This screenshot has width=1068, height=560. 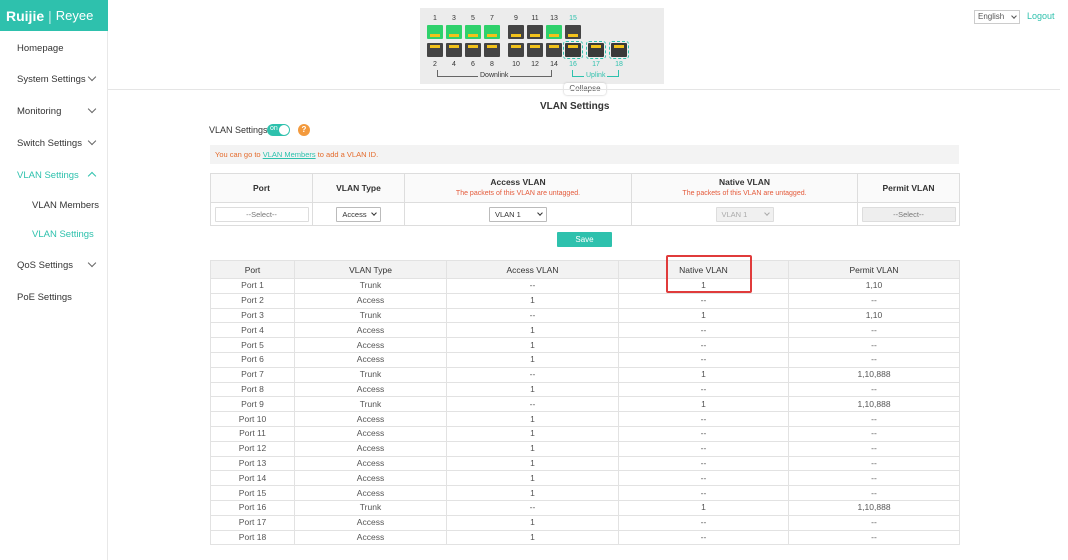 I want to click on cell-port: Port 12, so click(x=252, y=448).